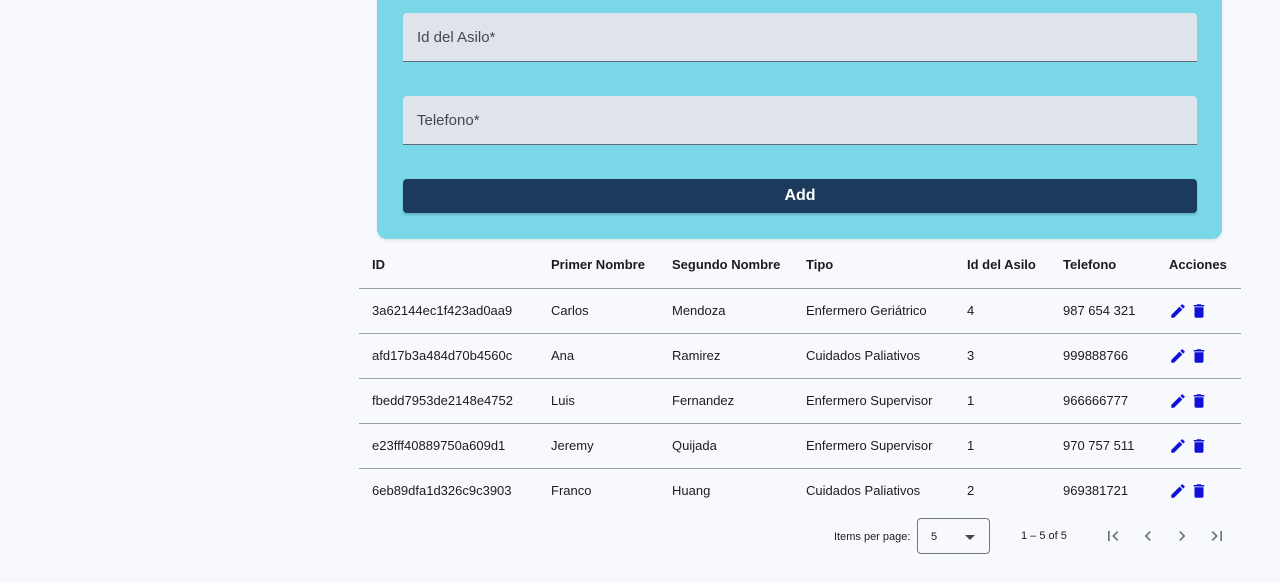 This screenshot has width=1280, height=583. I want to click on paginator: Items per page: 5 1 – 5 of 5, so click(640, 536).